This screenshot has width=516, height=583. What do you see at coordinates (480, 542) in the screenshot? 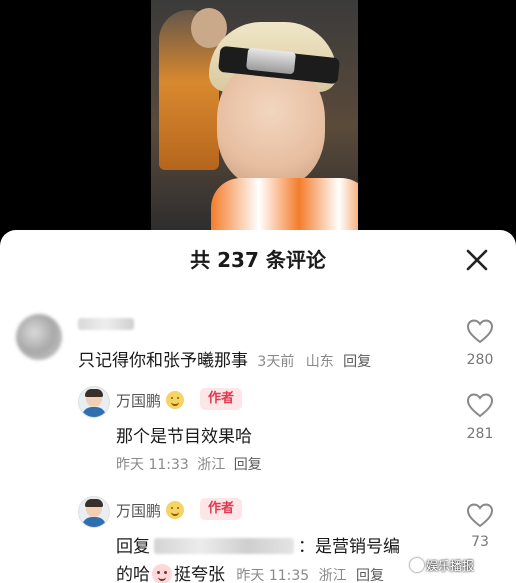
I see `like-count: 73` at bounding box center [480, 542].